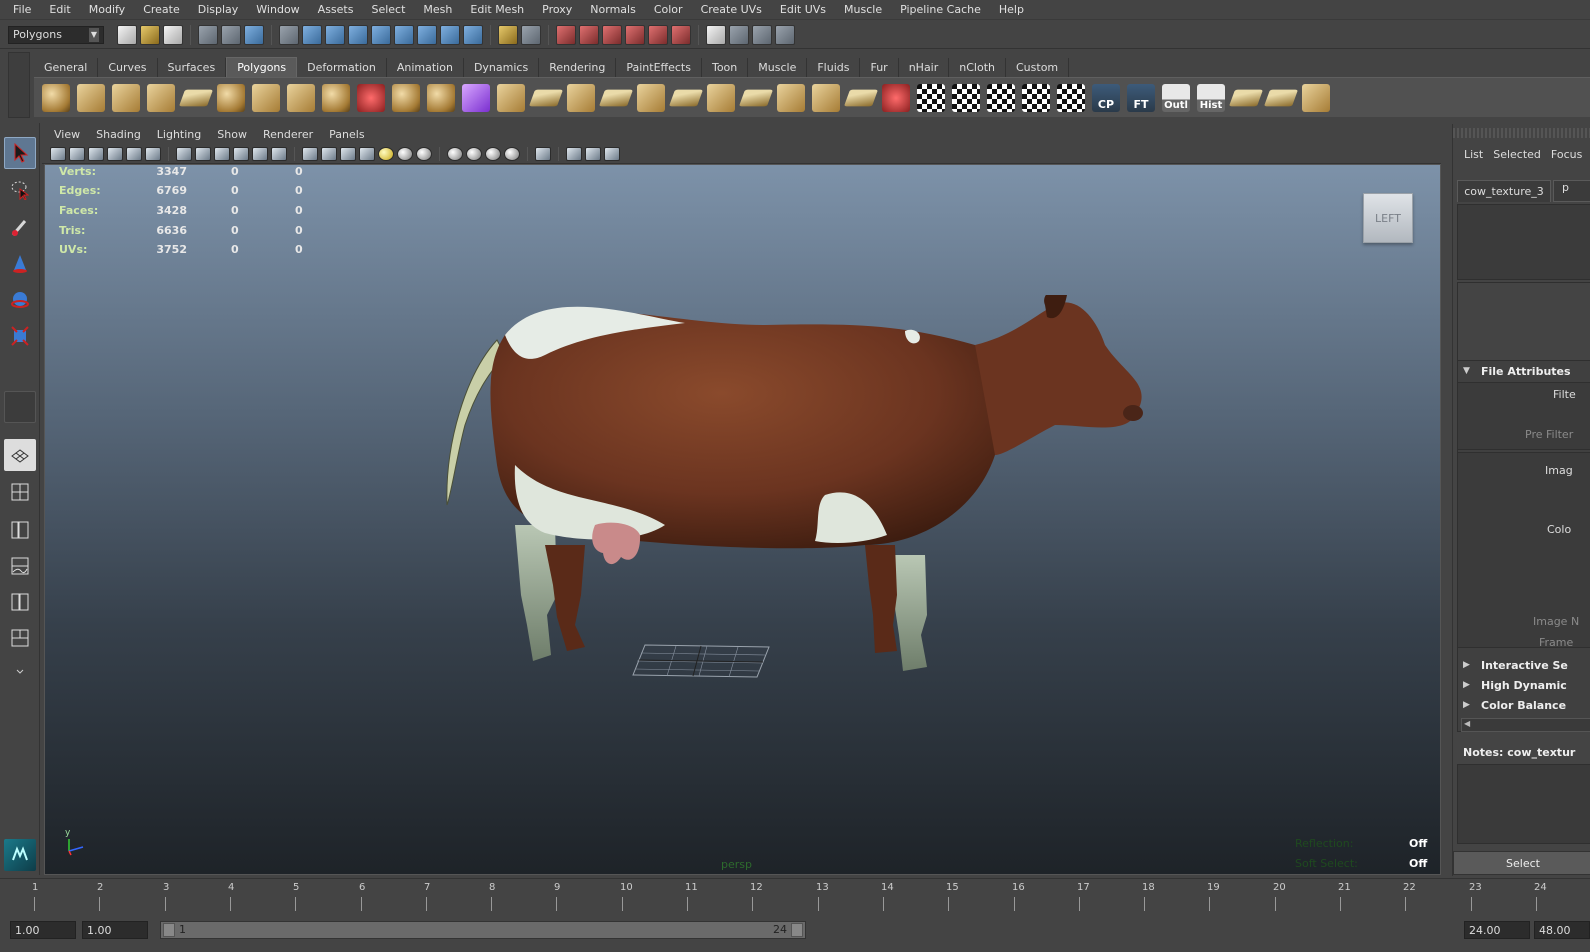 Image resolution: width=1590 pixels, height=952 pixels. I want to click on duplicate-face-icon, so click(861, 97).